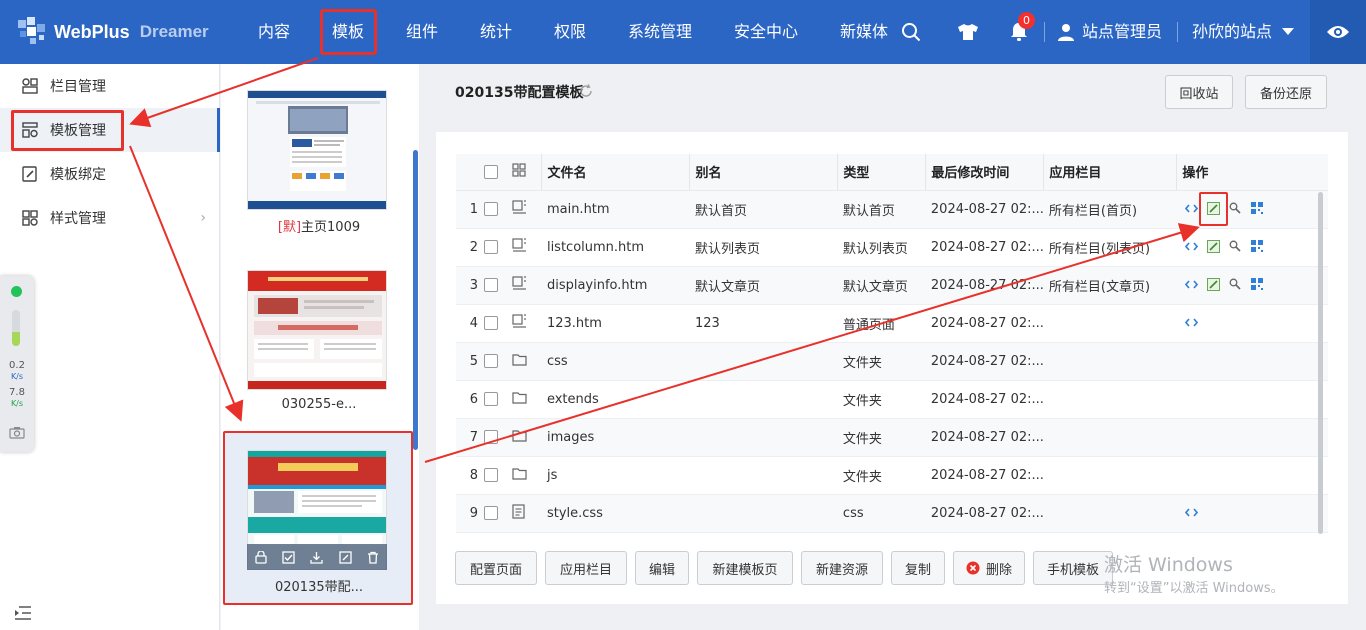 The height and width of the screenshot is (630, 1366). I want to click on row-actions, so click(1191, 513).